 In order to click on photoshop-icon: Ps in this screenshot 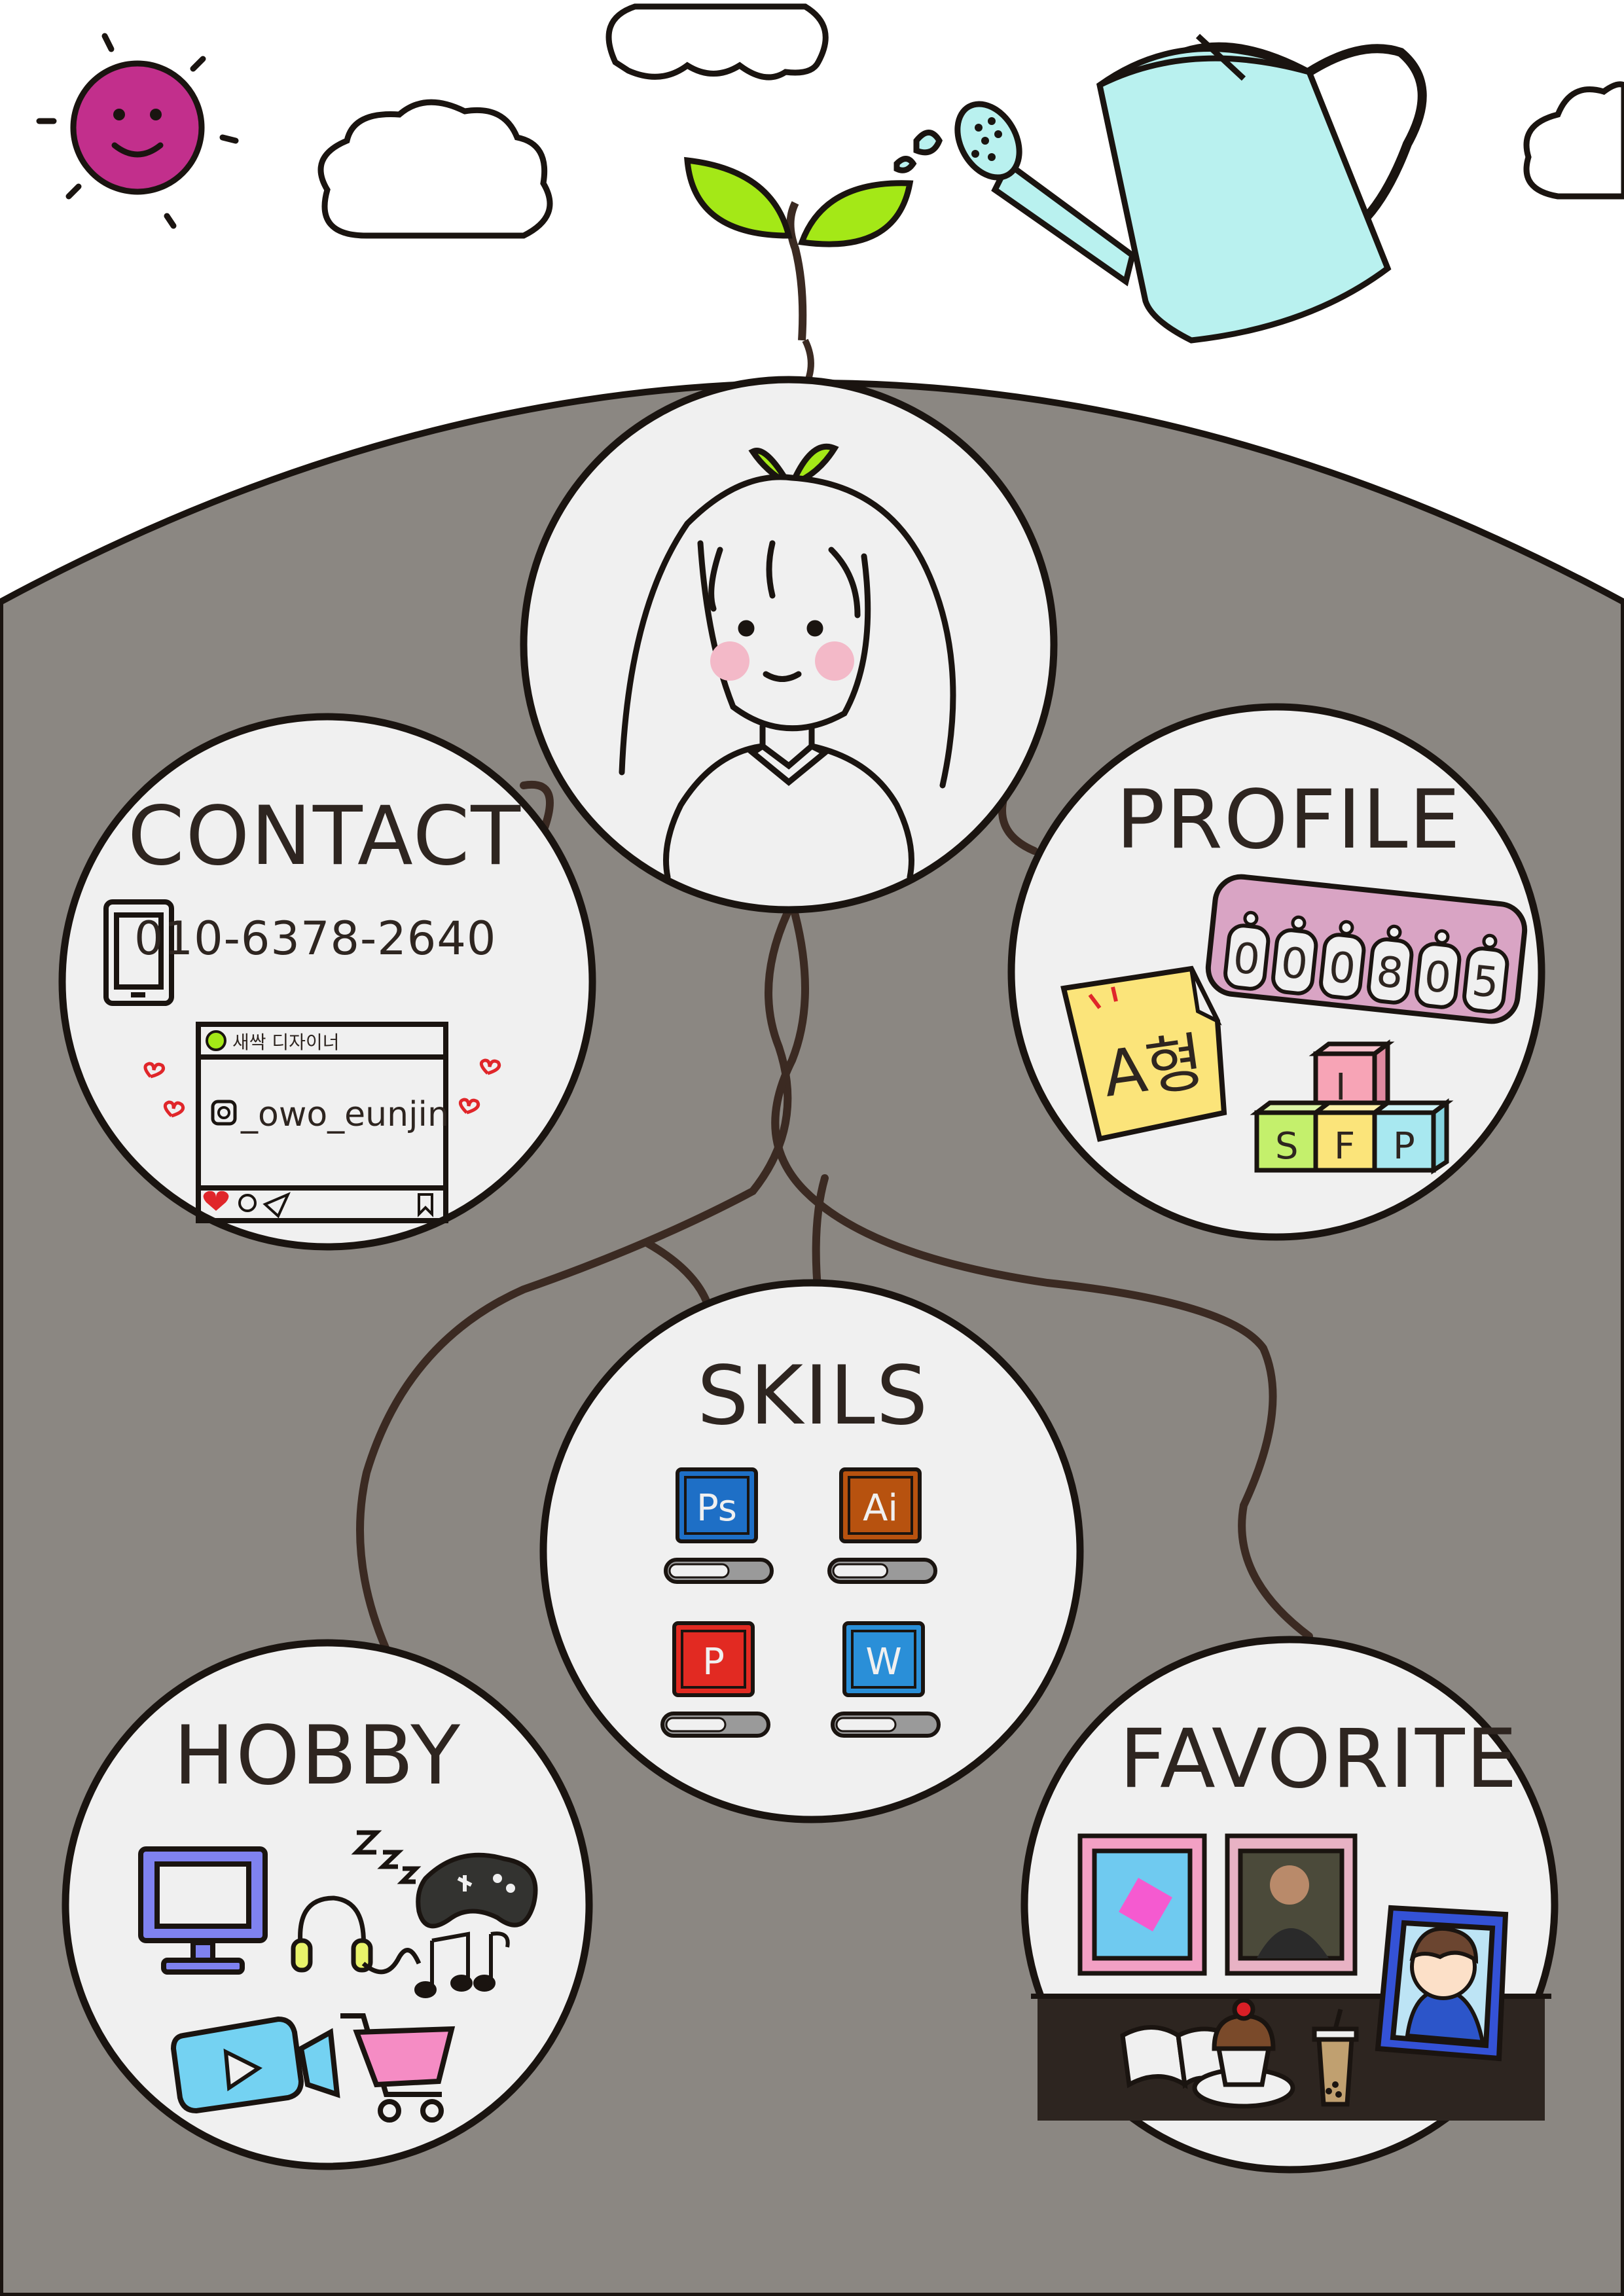, I will do `click(717, 1505)`.